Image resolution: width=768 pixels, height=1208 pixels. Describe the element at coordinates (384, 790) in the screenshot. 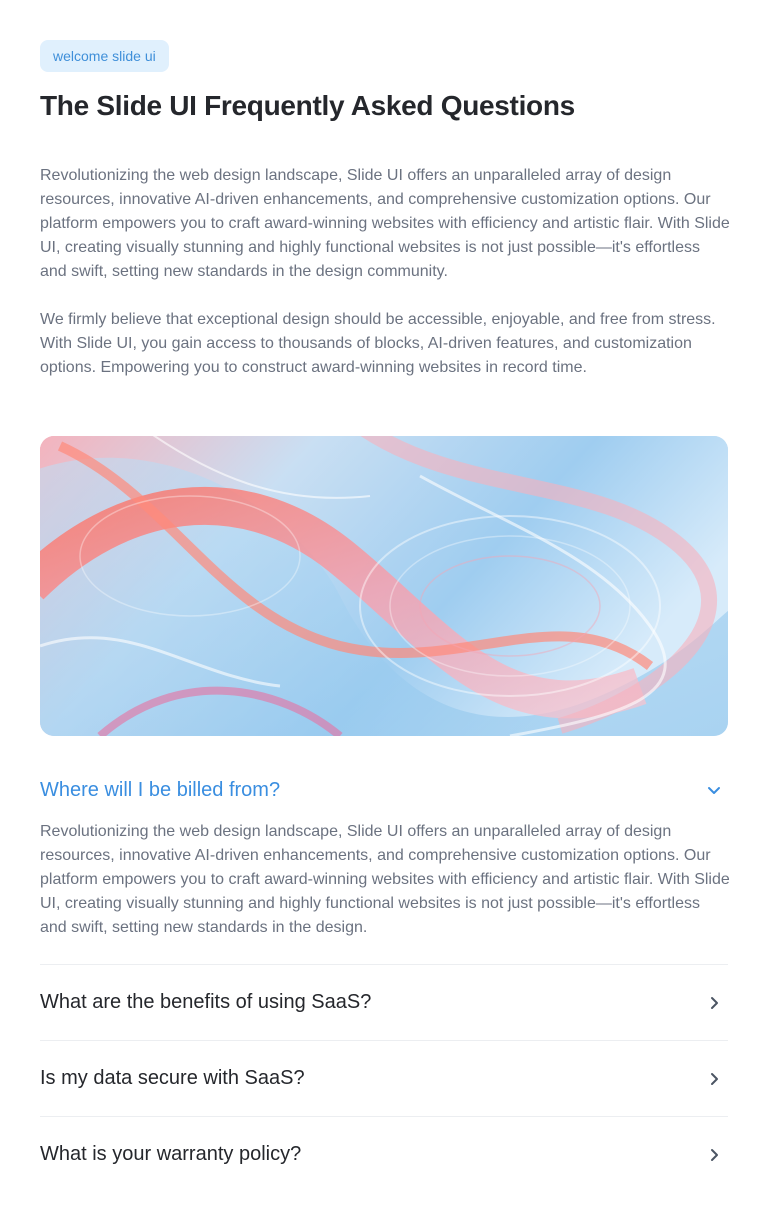

I see `faq-question-billing: Where will I be billed from?` at that location.